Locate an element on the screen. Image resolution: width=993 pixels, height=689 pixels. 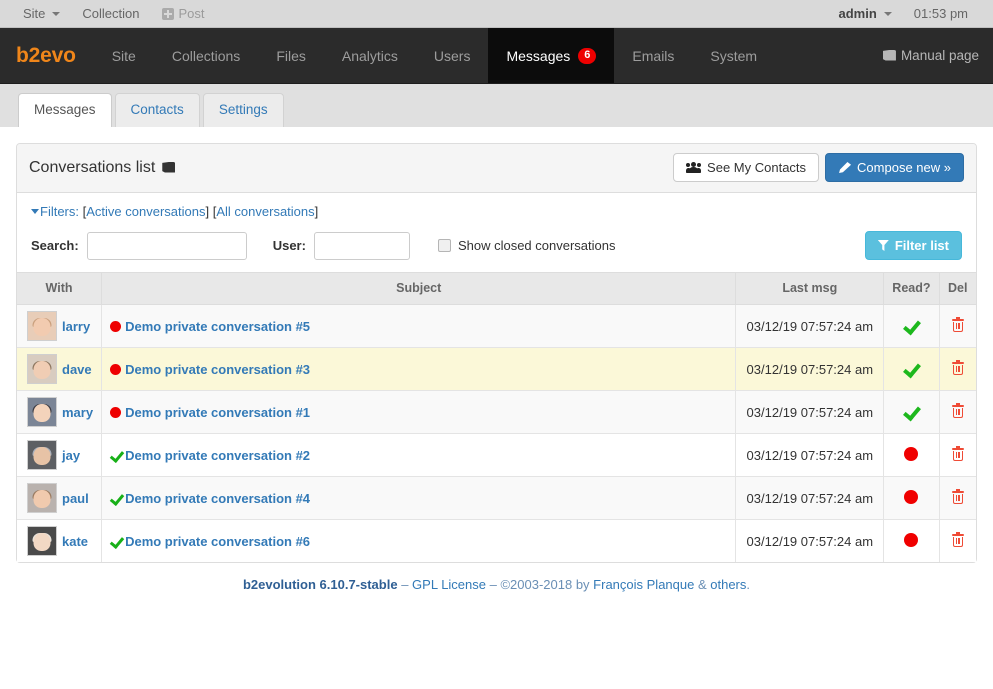
user-identity: jay is located at coordinates (59, 455).